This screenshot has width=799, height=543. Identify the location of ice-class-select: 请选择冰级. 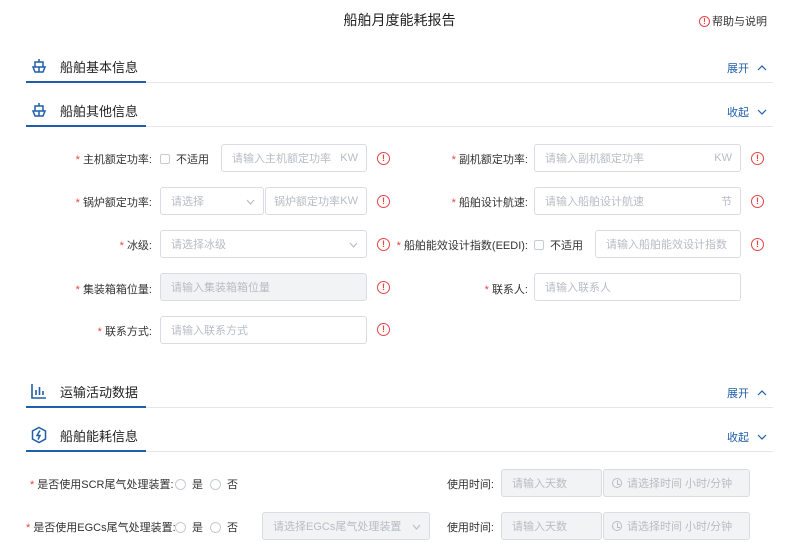
(263, 244).